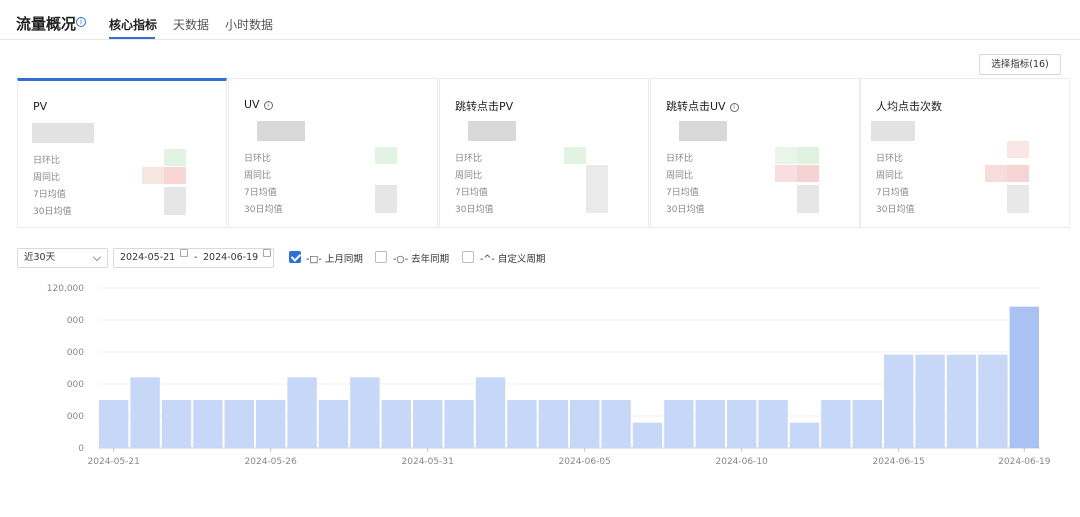  Describe the element at coordinates (421, 258) in the screenshot. I see `compare-last-year-label: -○- 去年同期` at that location.